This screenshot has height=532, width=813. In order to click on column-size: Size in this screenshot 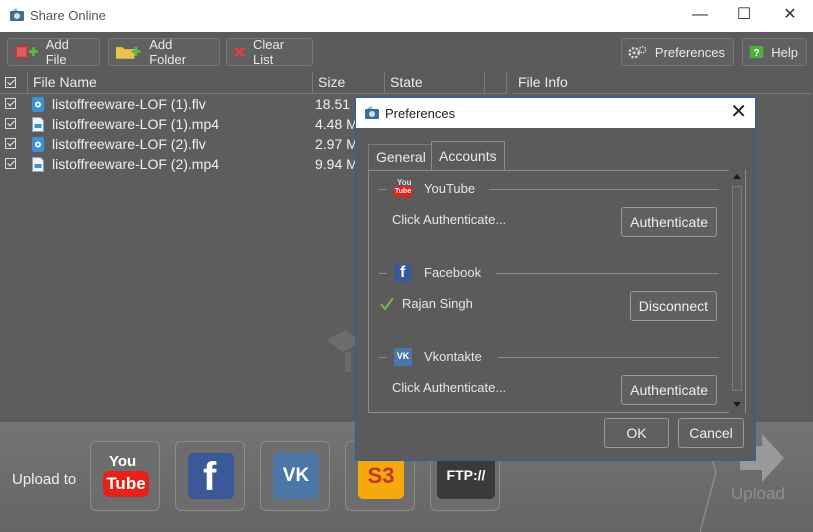, I will do `click(349, 83)`.